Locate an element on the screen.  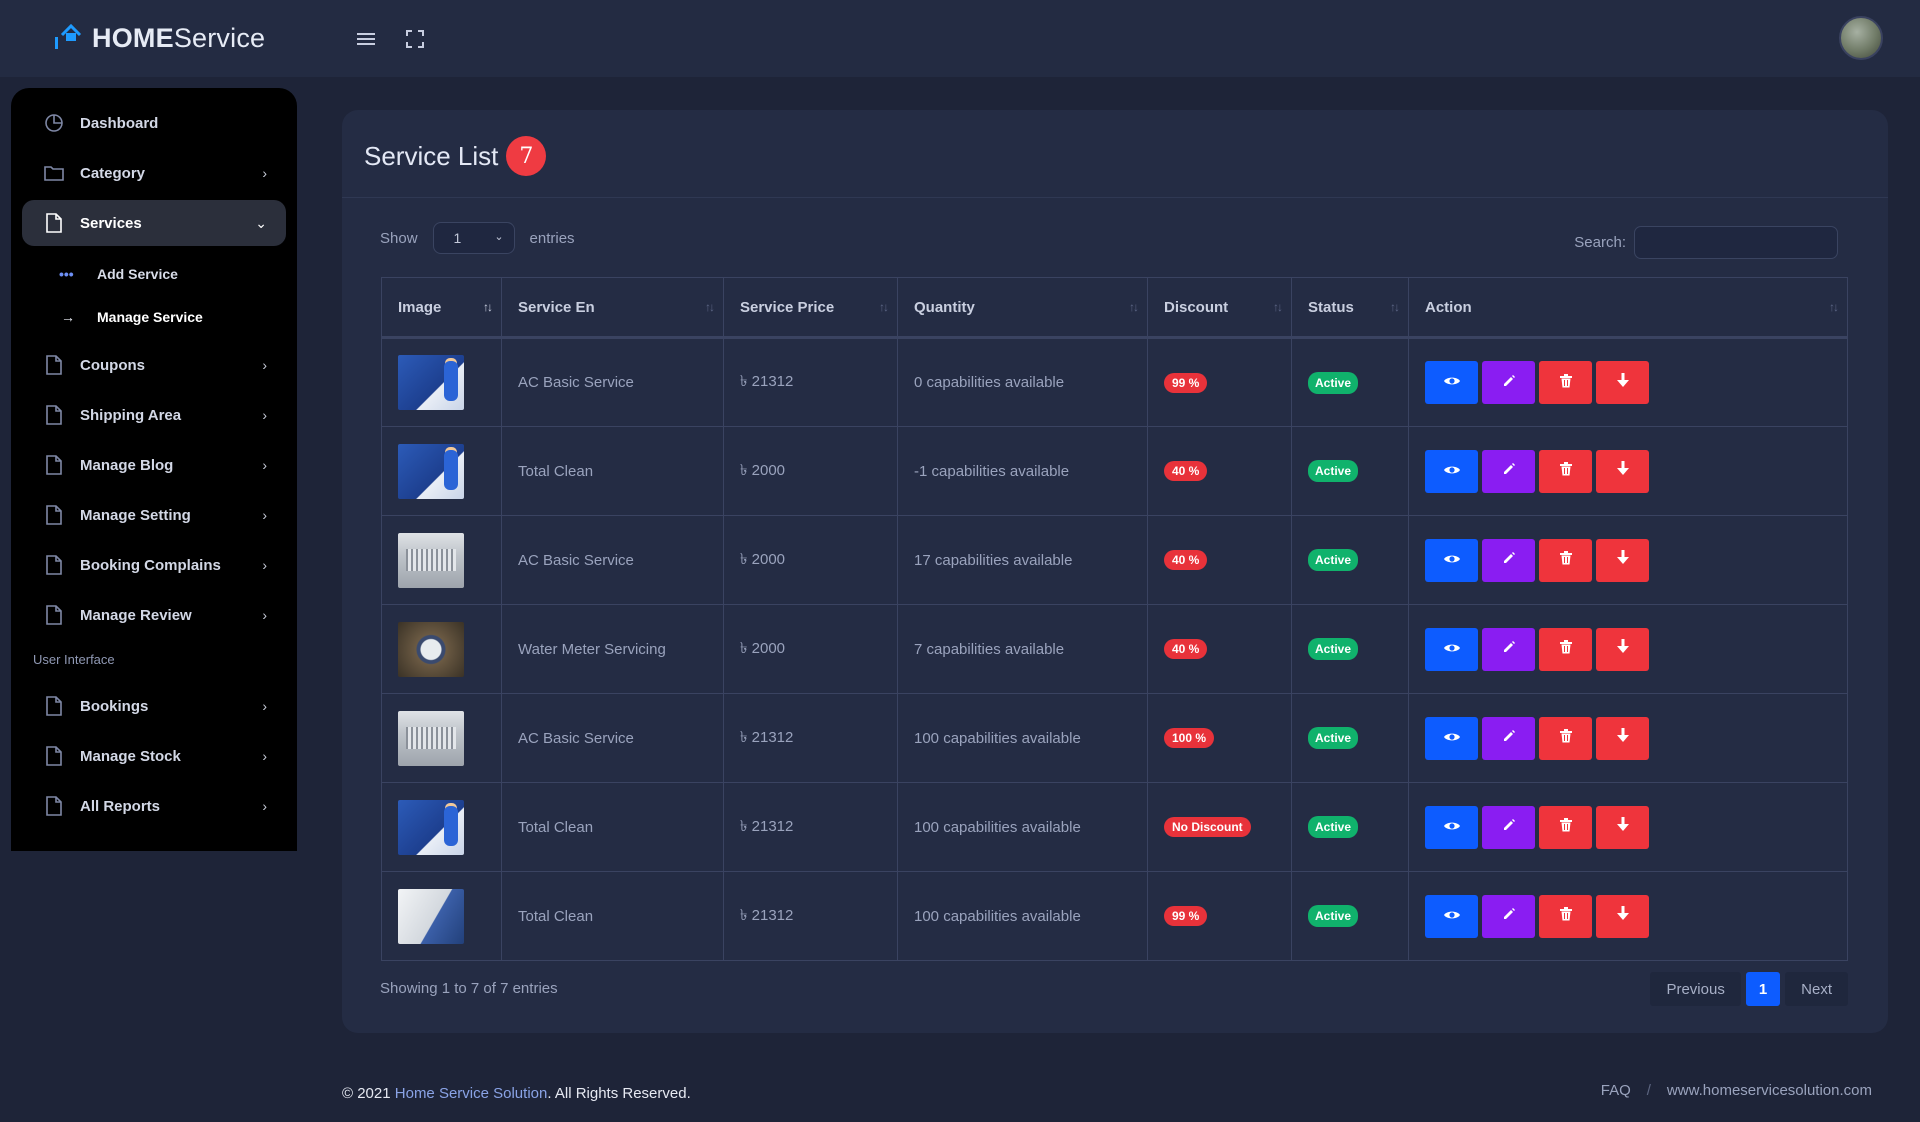
search-input is located at coordinates (1736, 242).